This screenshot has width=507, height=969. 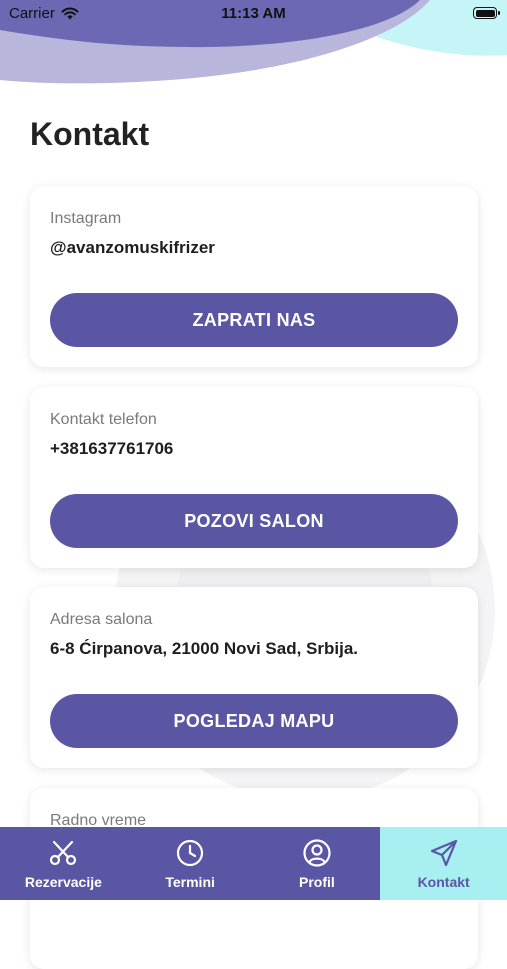 What do you see at coordinates (63, 853) in the screenshot?
I see `scissors-icon` at bounding box center [63, 853].